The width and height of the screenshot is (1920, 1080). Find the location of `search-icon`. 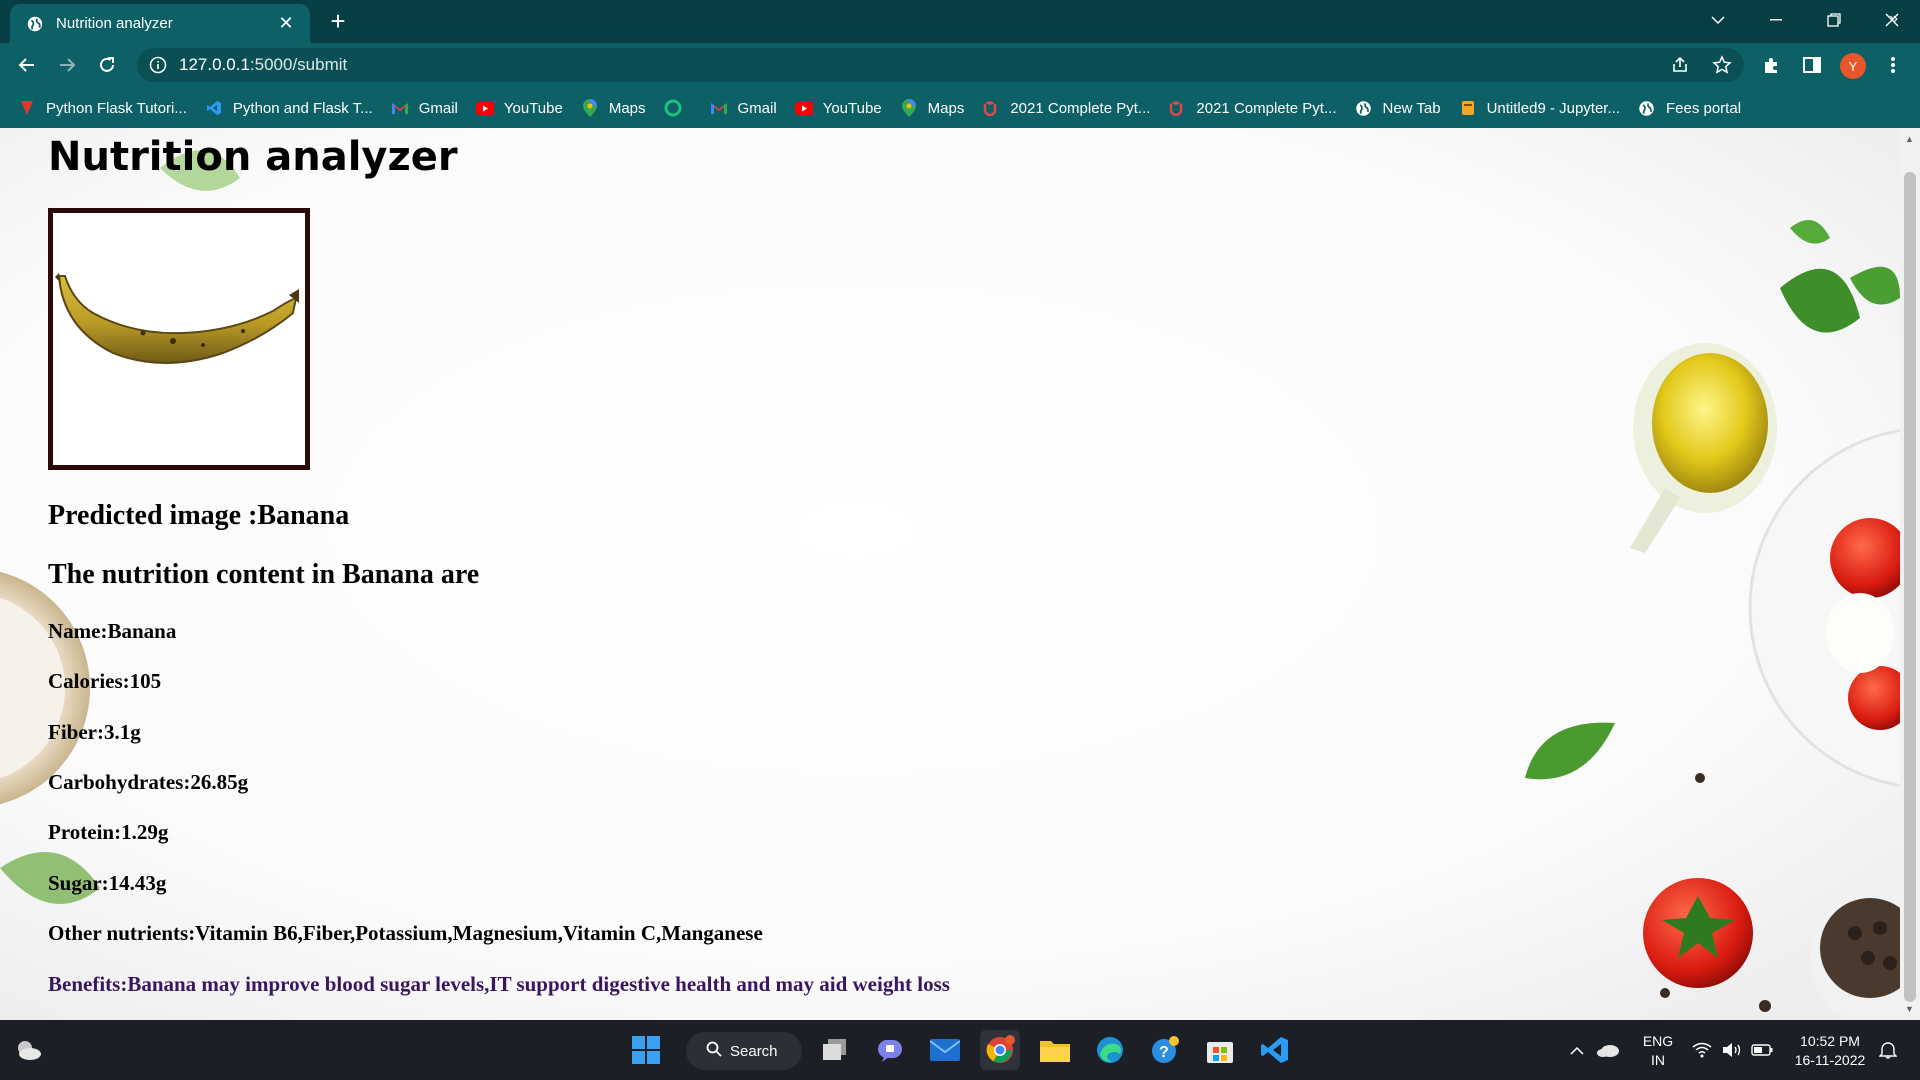

search-icon is located at coordinates (714, 1051).